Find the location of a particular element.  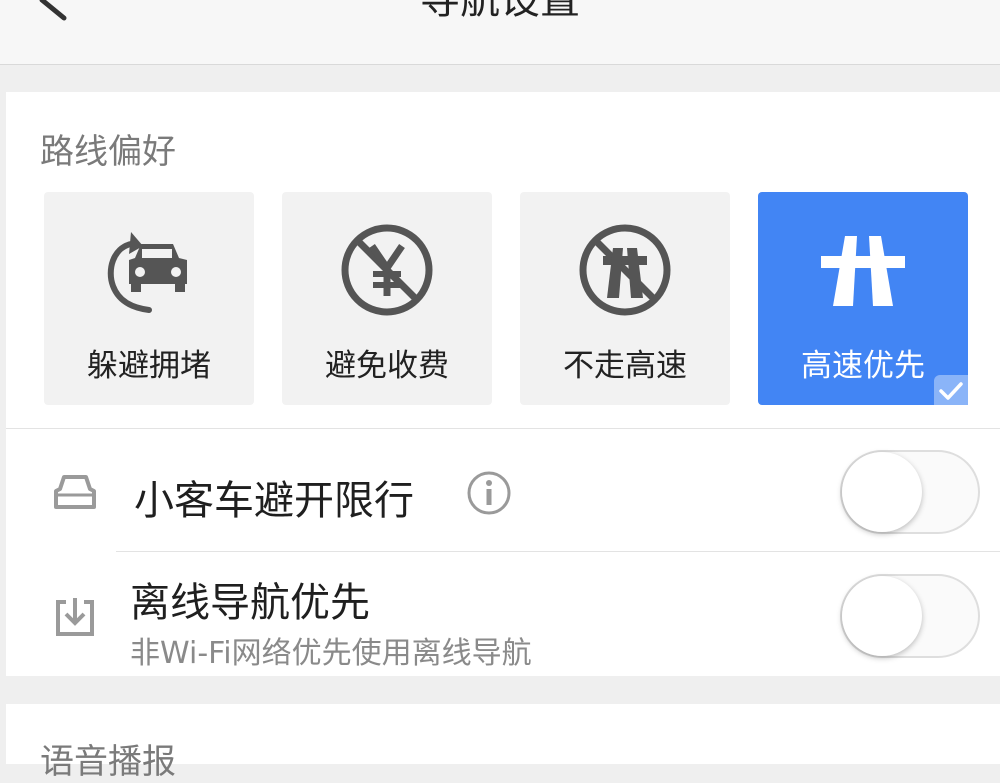

car-restriction-toggle is located at coordinates (910, 492).